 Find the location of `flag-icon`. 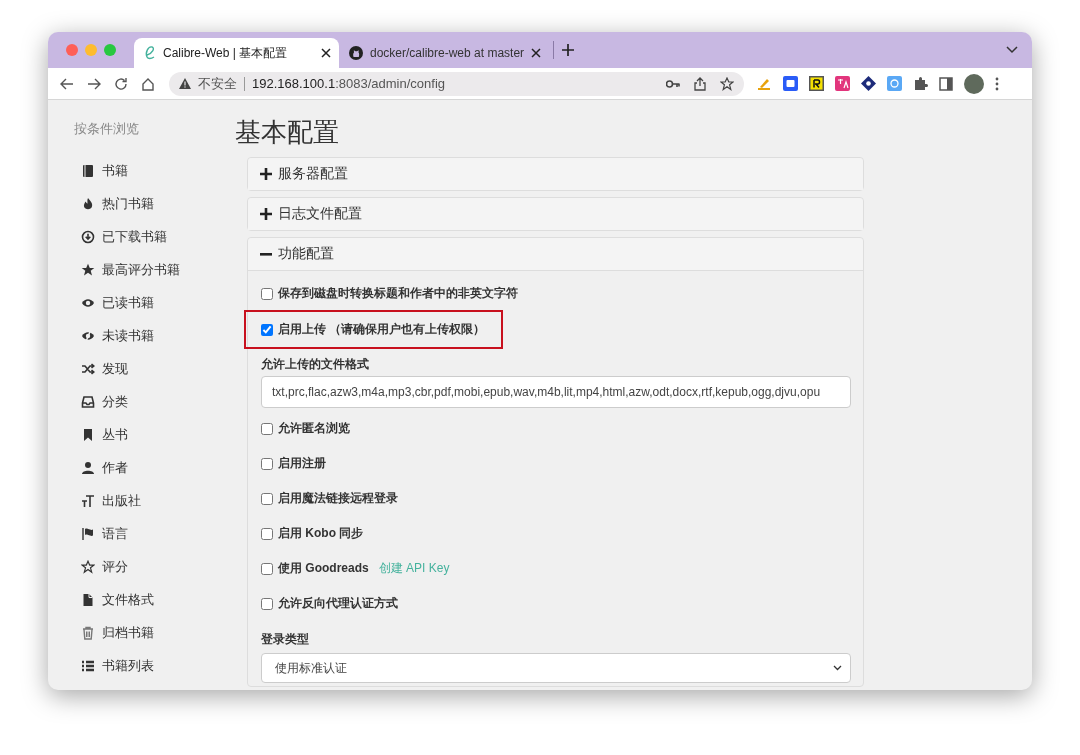

flag-icon is located at coordinates (88, 533).